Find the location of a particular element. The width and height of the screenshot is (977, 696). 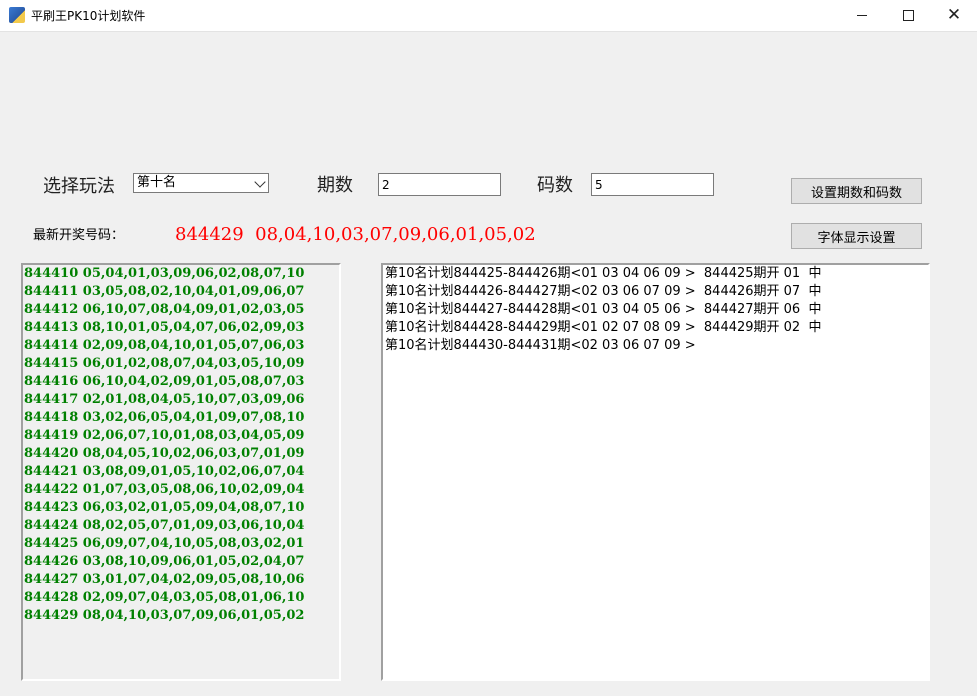

chevron-down-icon is located at coordinates (260, 182).